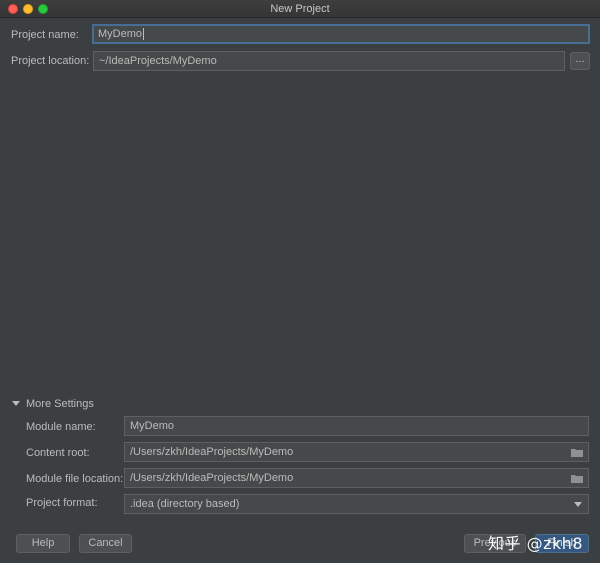 This screenshot has height=563, width=600. Describe the element at coordinates (43, 543) in the screenshot. I see `help-button: Help` at that location.